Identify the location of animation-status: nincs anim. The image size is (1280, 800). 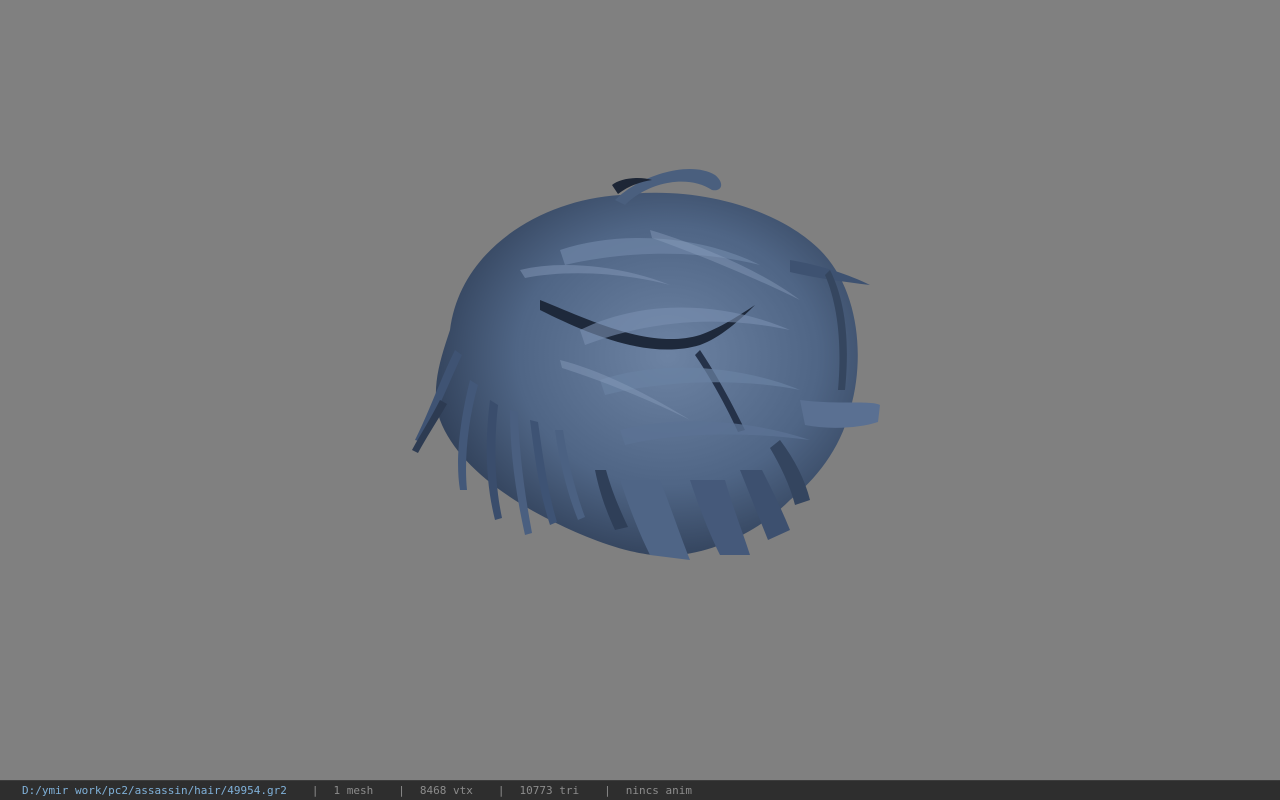
(658, 790).